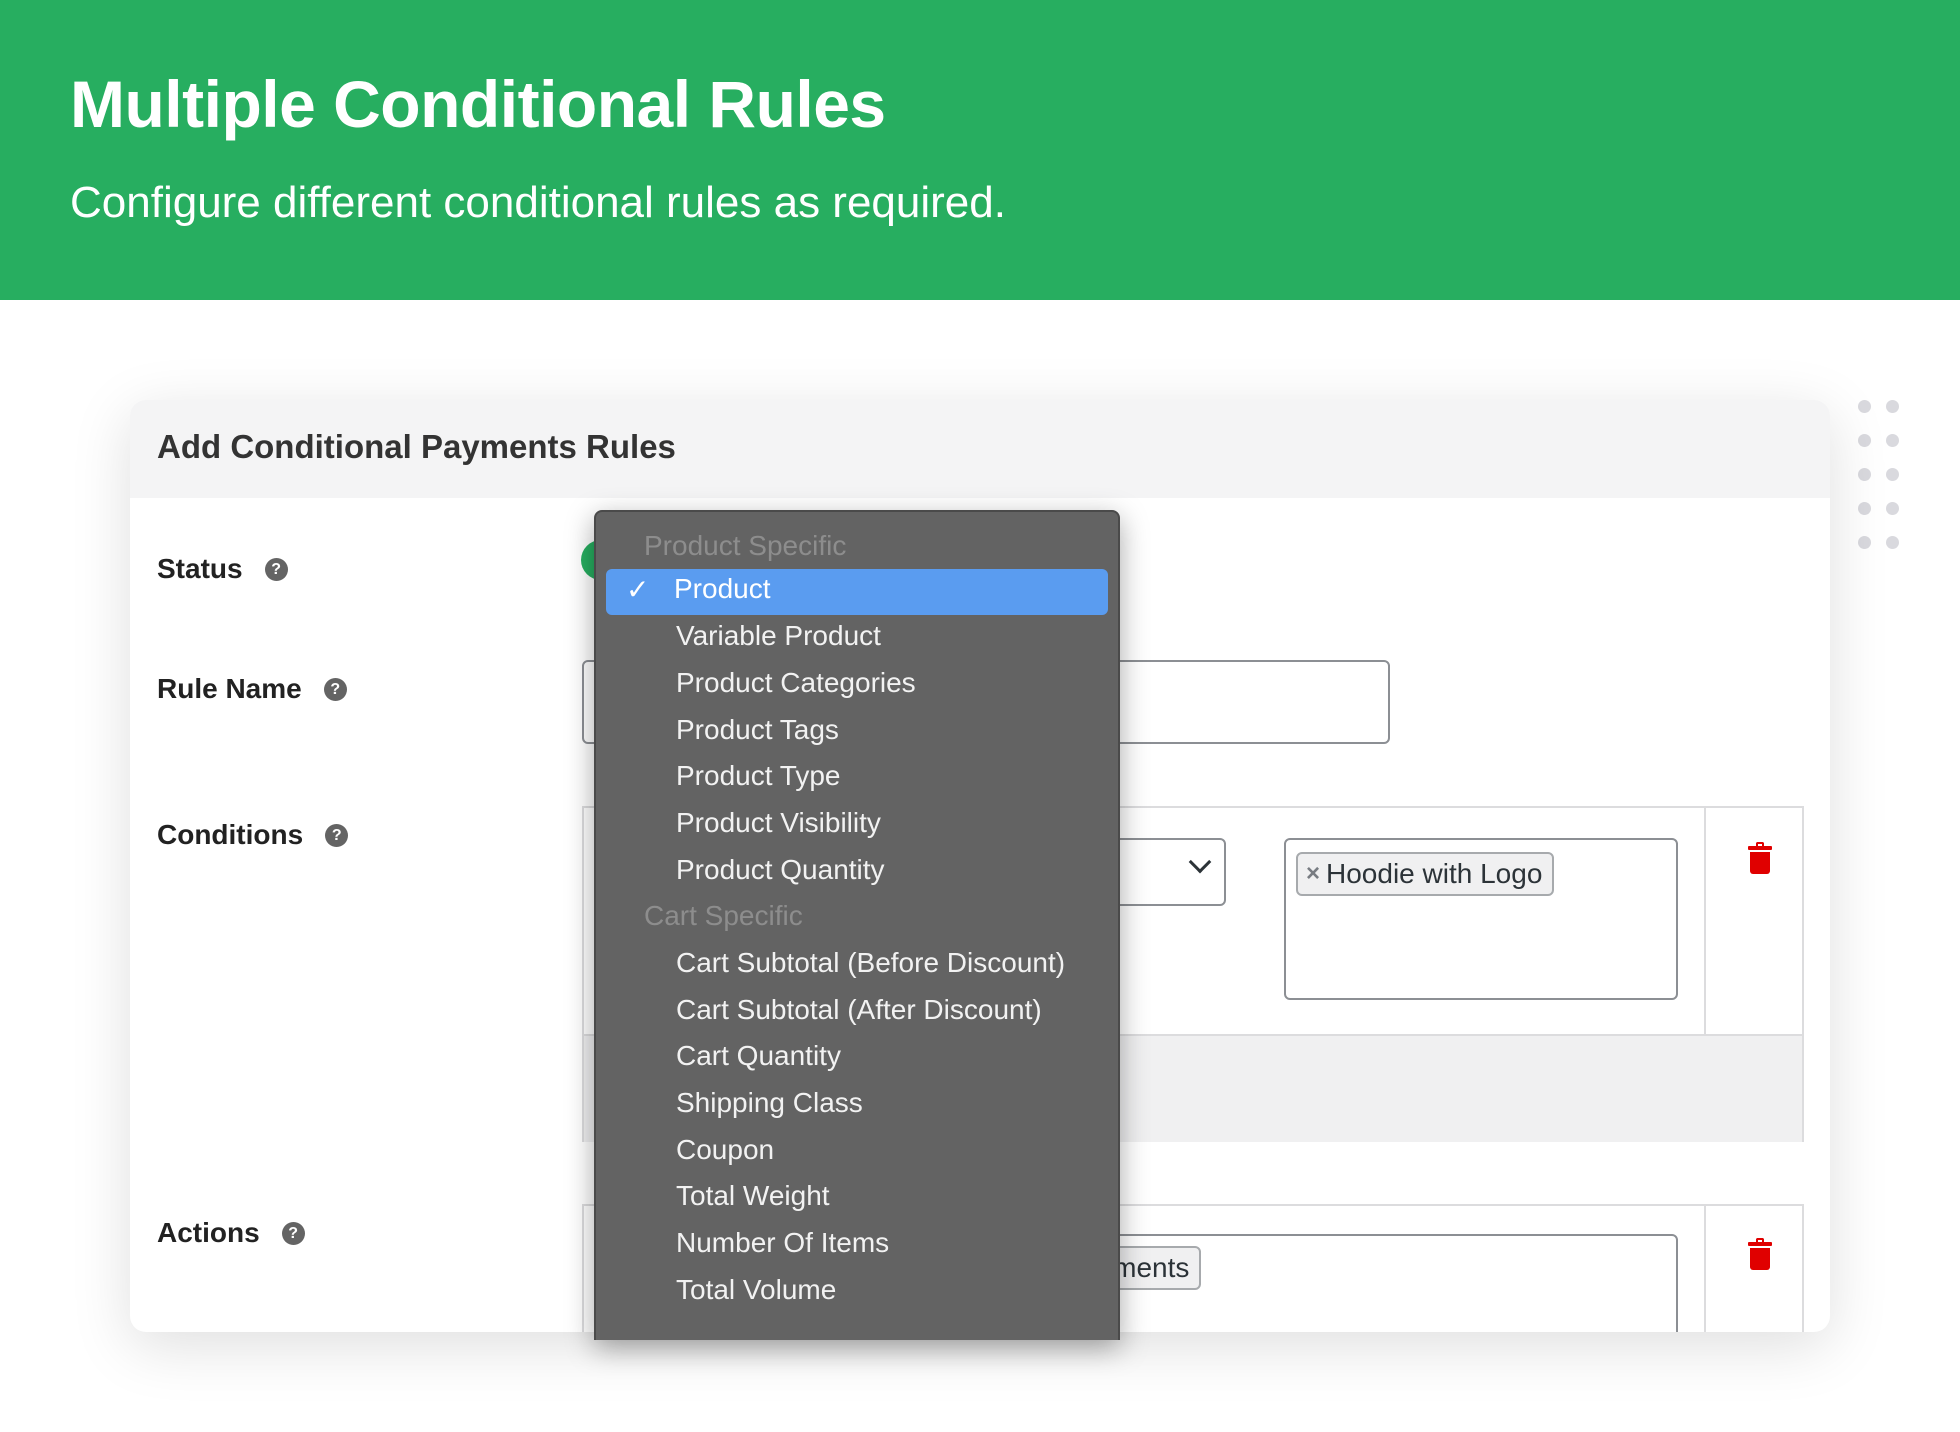 The width and height of the screenshot is (1960, 1432). What do you see at coordinates (757, 730) in the screenshot?
I see `dropdown-option: Product Tags` at bounding box center [757, 730].